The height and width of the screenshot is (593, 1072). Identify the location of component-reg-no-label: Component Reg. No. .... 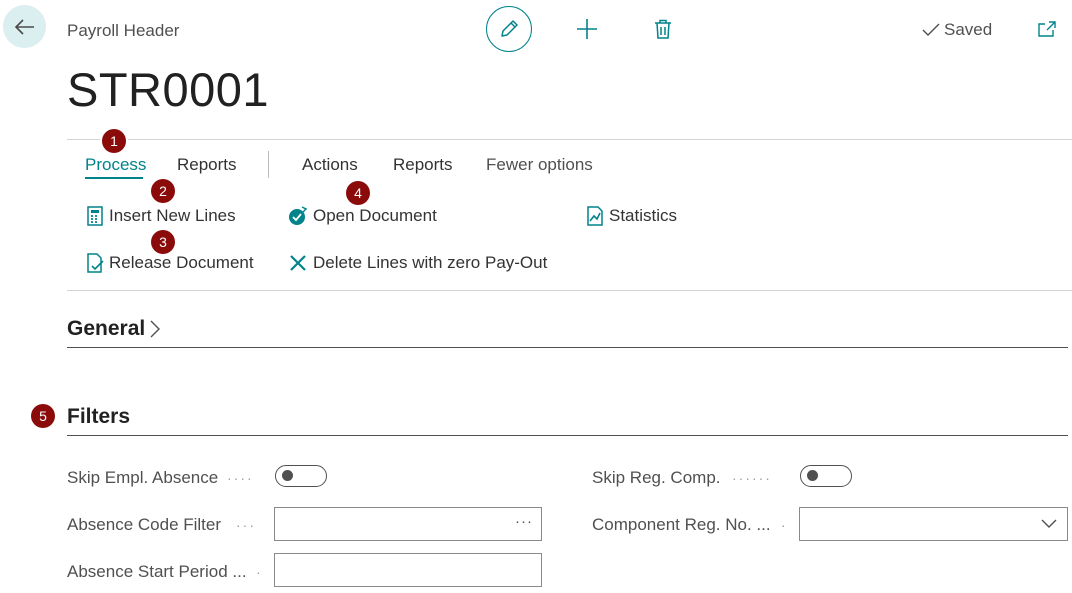
(681, 524).